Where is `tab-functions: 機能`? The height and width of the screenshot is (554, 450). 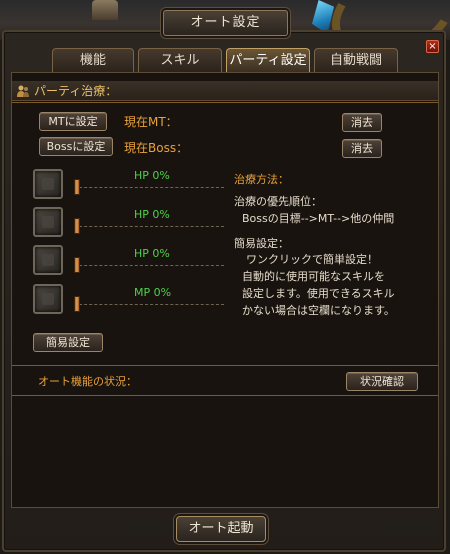 tab-functions: 機能 is located at coordinates (93, 60).